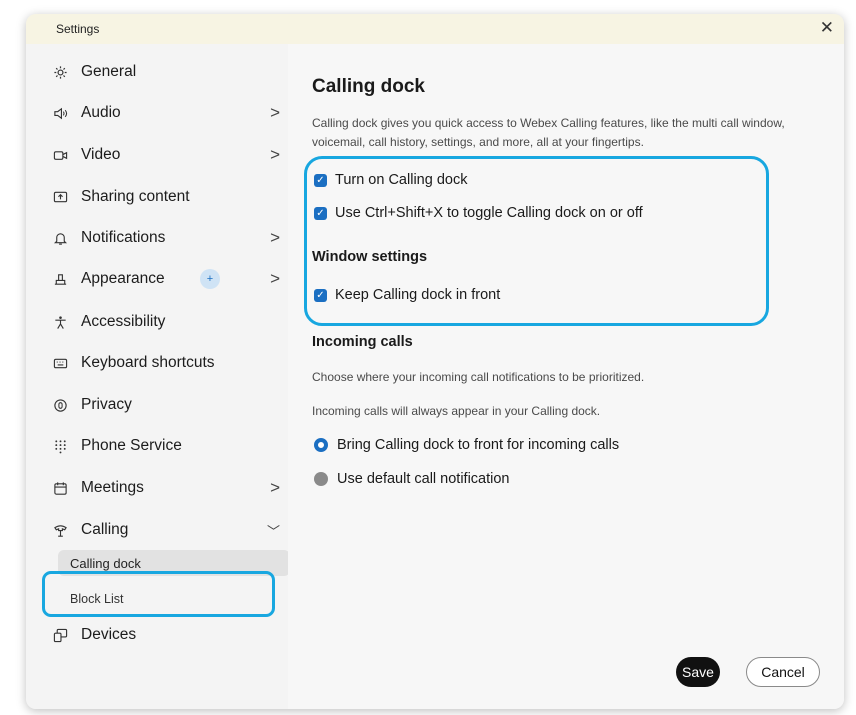 This screenshot has height=715, width=856. Describe the element at coordinates (123, 237) in the screenshot. I see `sidebar-item-label: Notifications` at that location.